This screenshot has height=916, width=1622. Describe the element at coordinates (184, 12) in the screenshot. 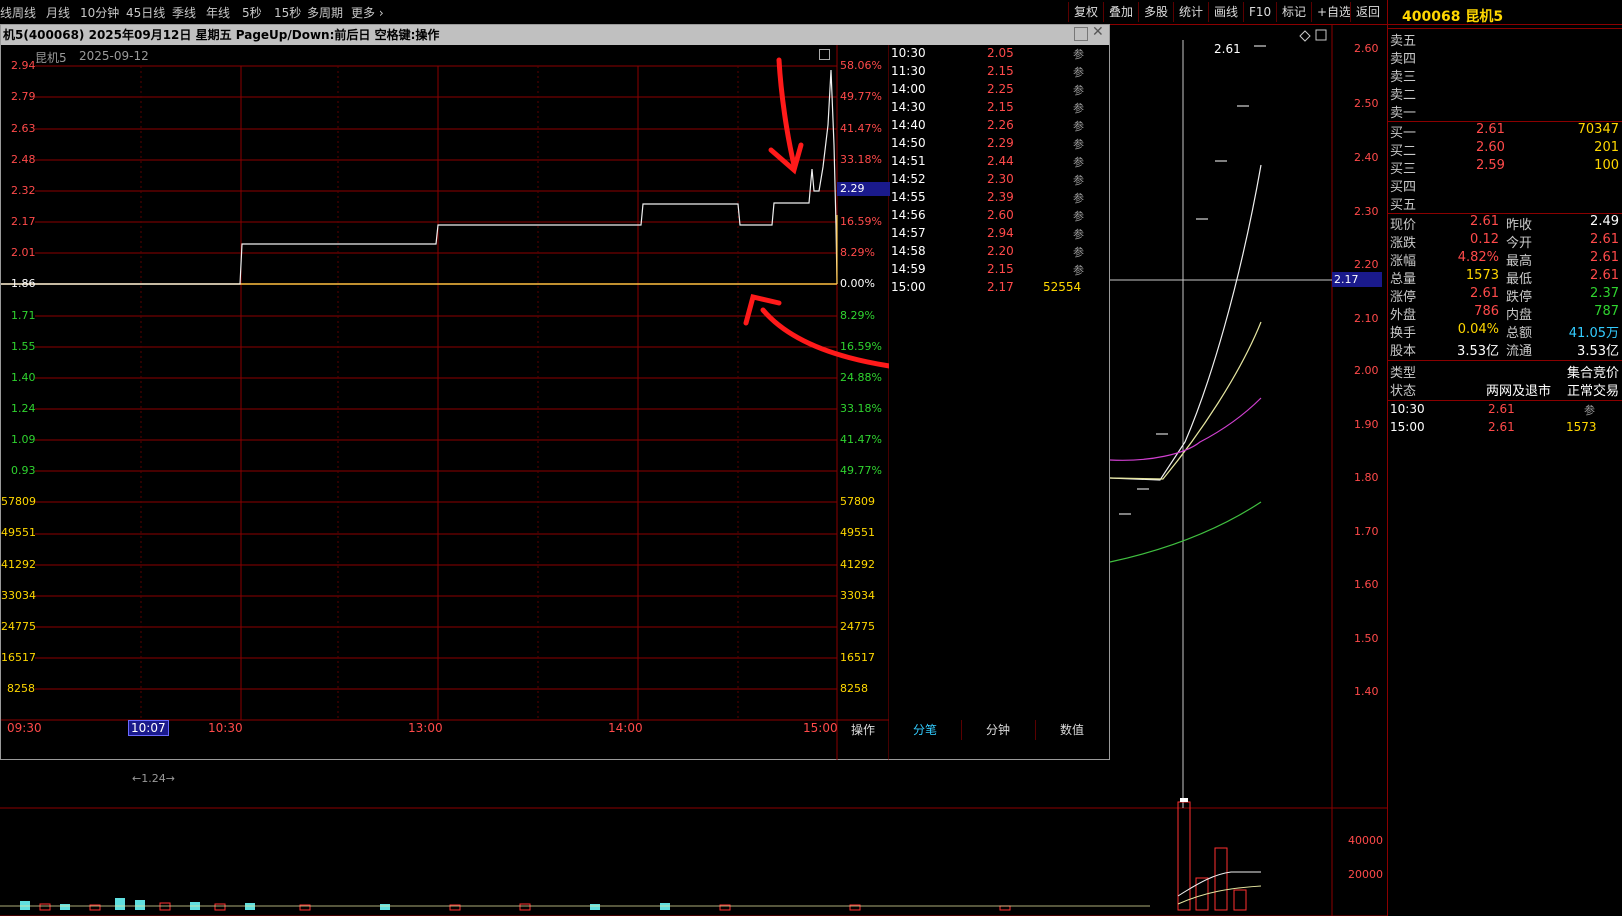

I see `toolbar-quarterly: 季线` at that location.